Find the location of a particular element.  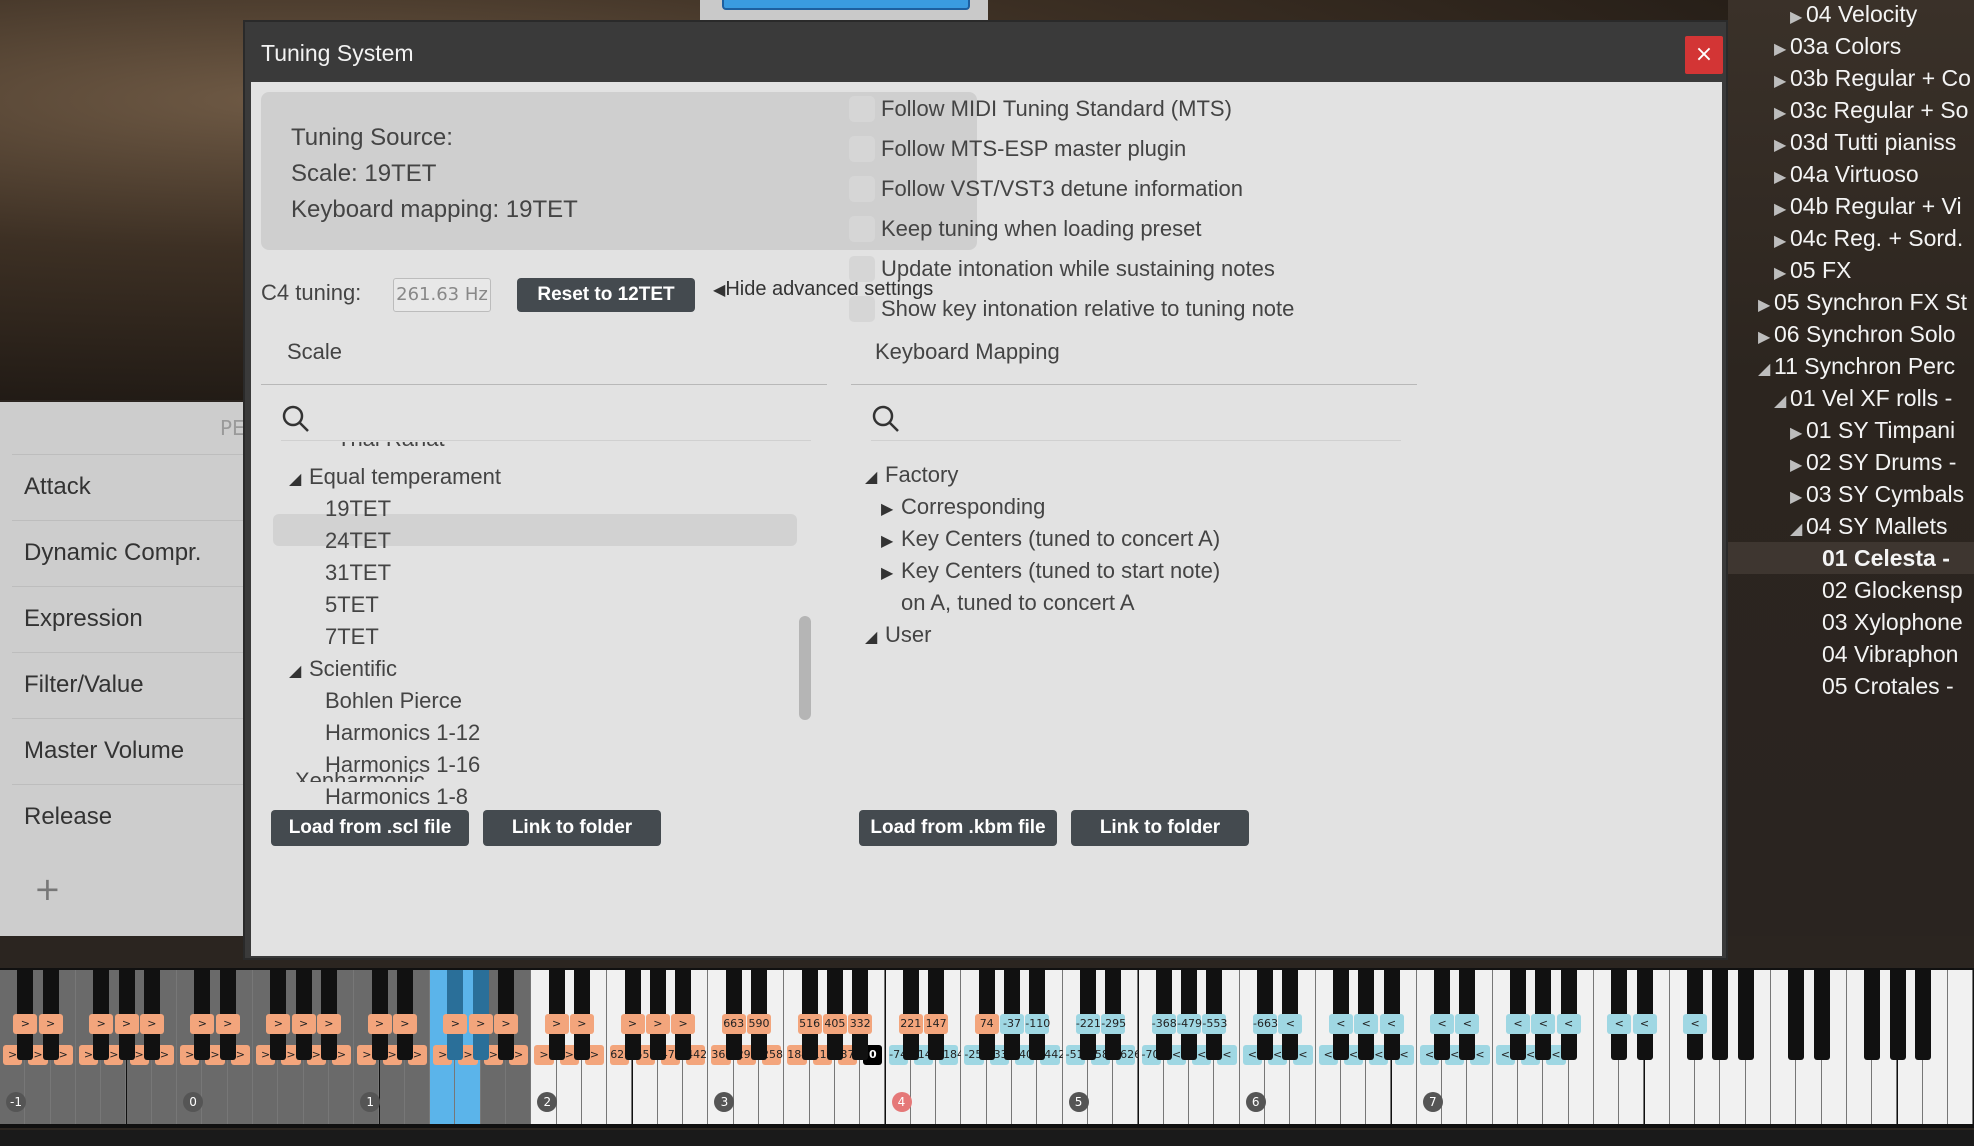

tree-item: on A, tuned to concert A is located at coordinates (1008, 603).